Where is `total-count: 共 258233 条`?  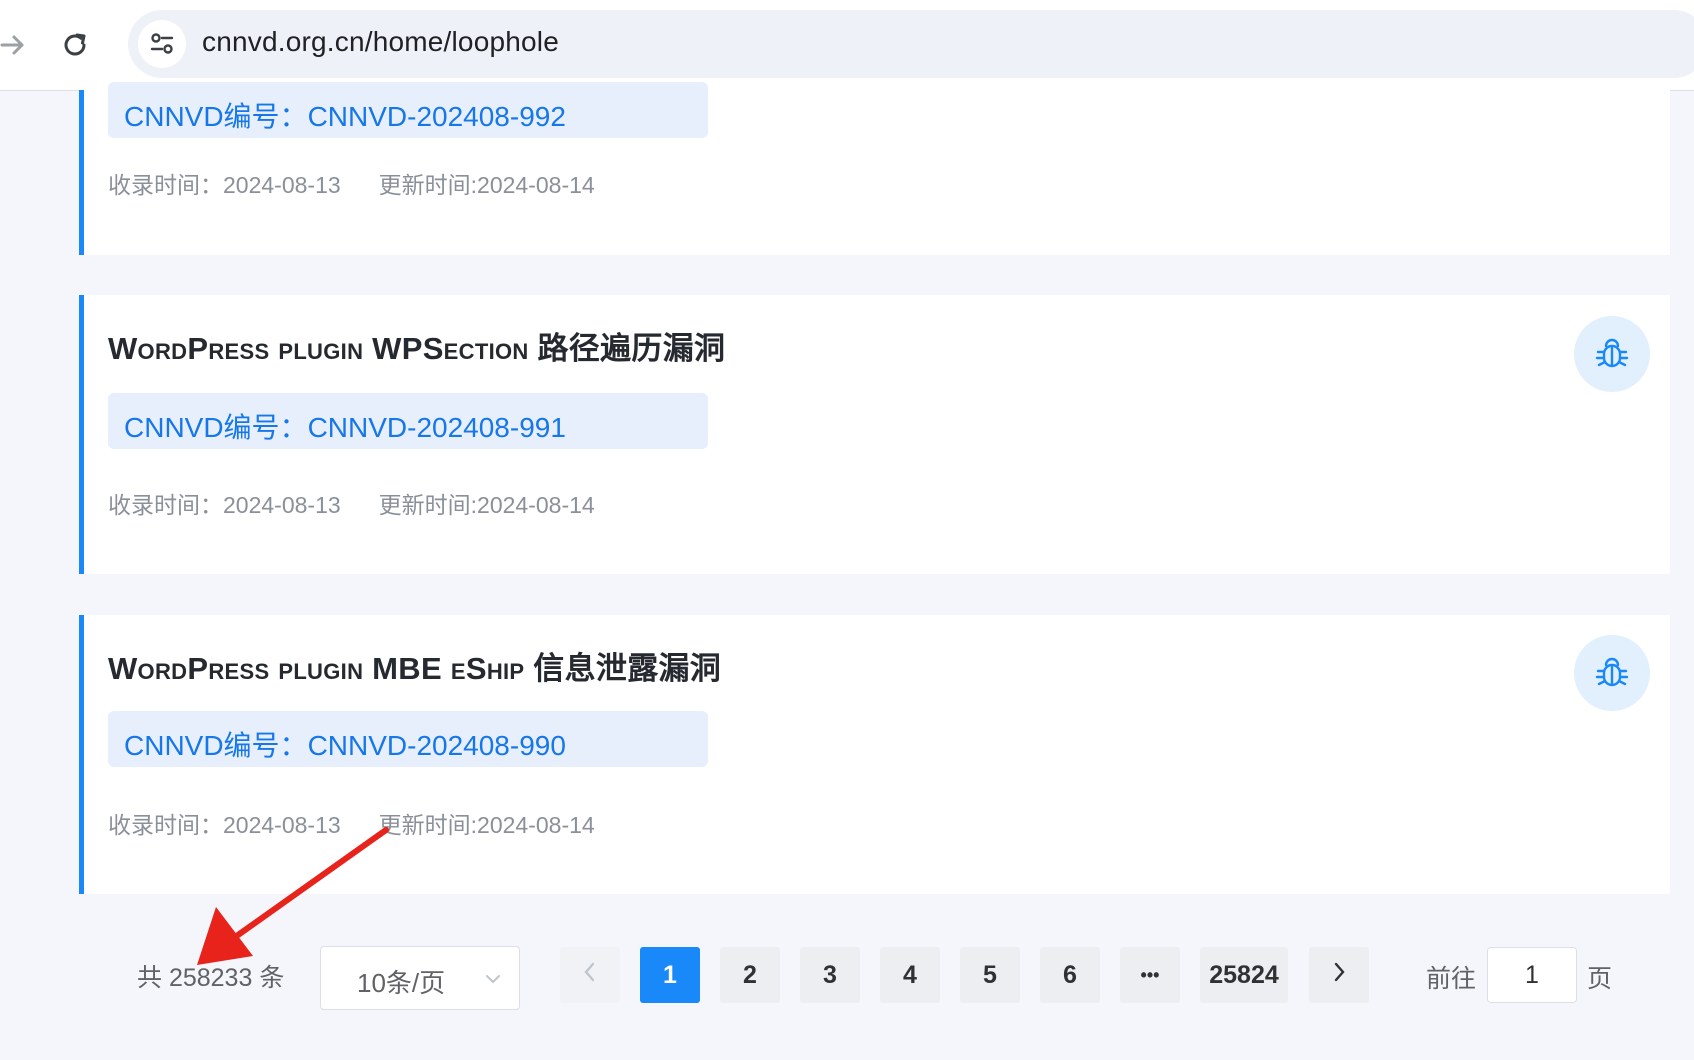
total-count: 共 258233 条 is located at coordinates (211, 978).